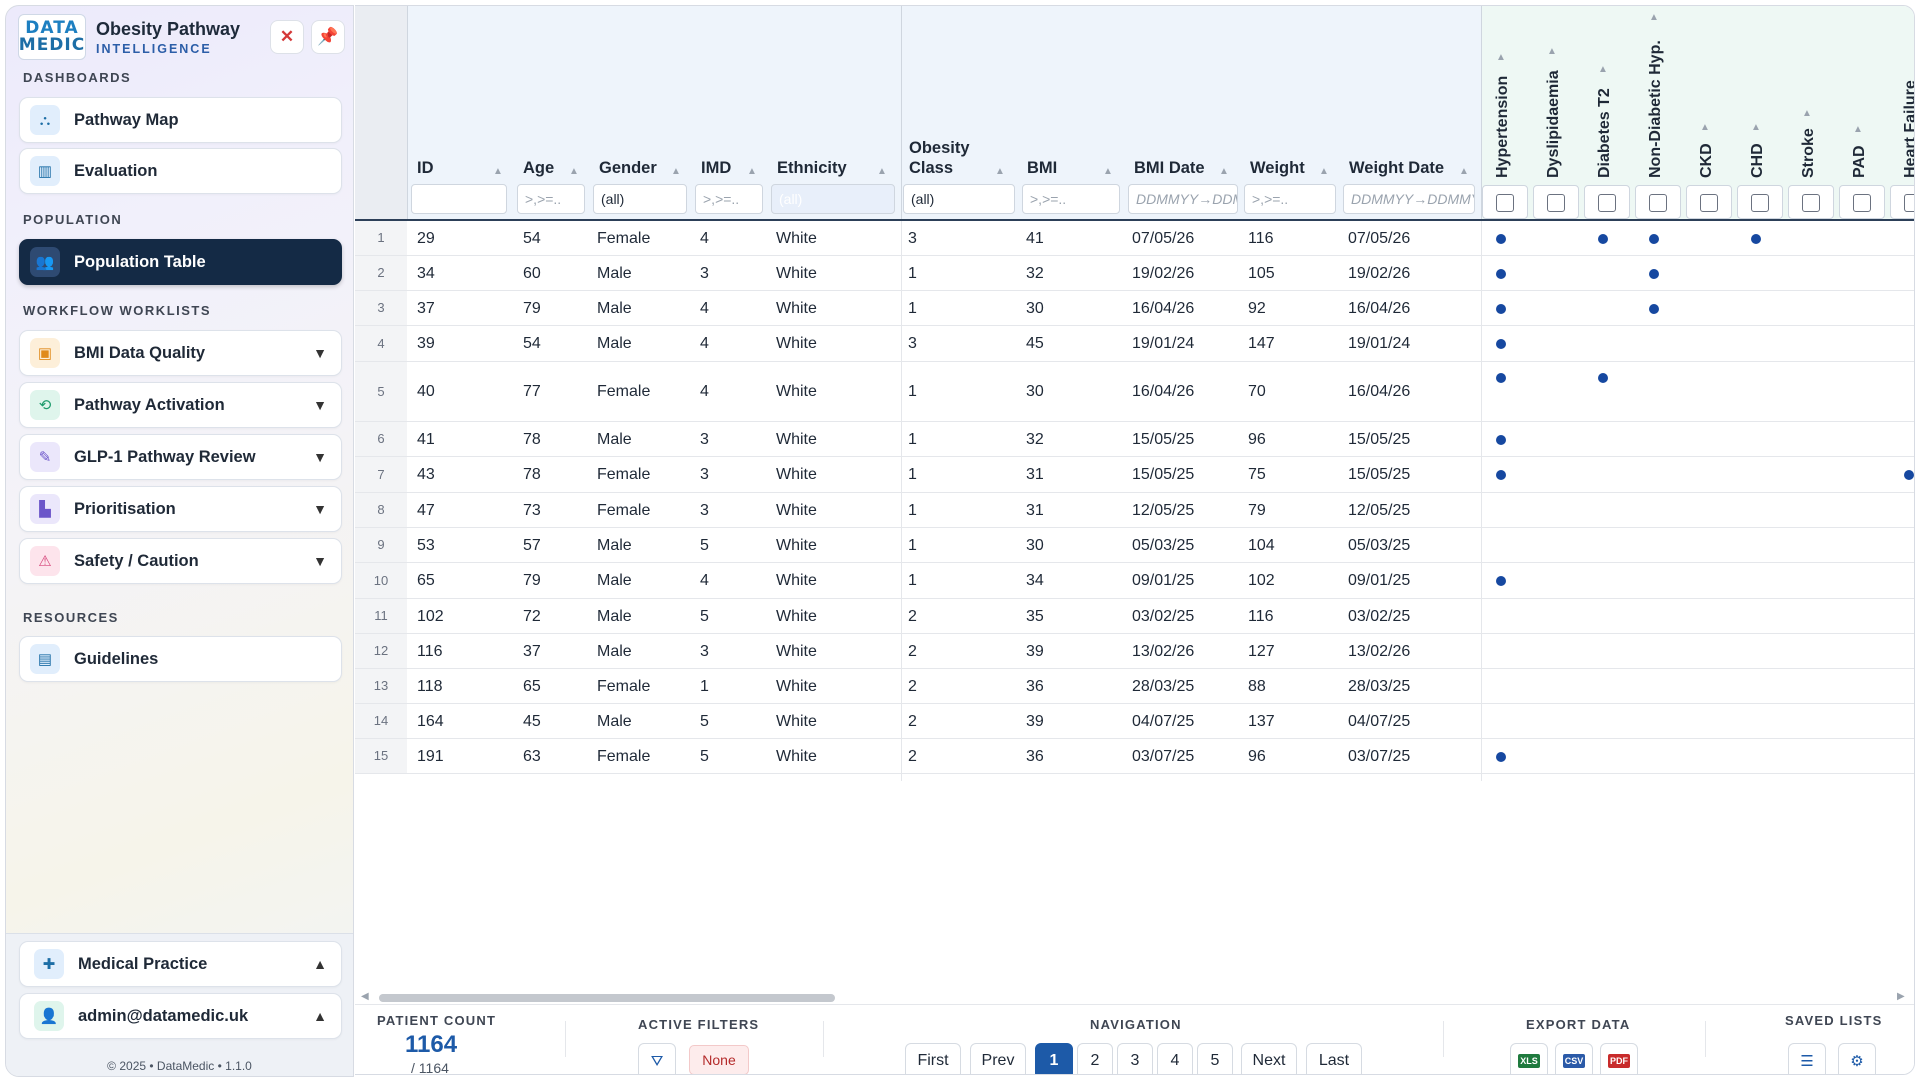  What do you see at coordinates (716, 168) in the screenshot?
I see `col-header-imd: IMD` at bounding box center [716, 168].